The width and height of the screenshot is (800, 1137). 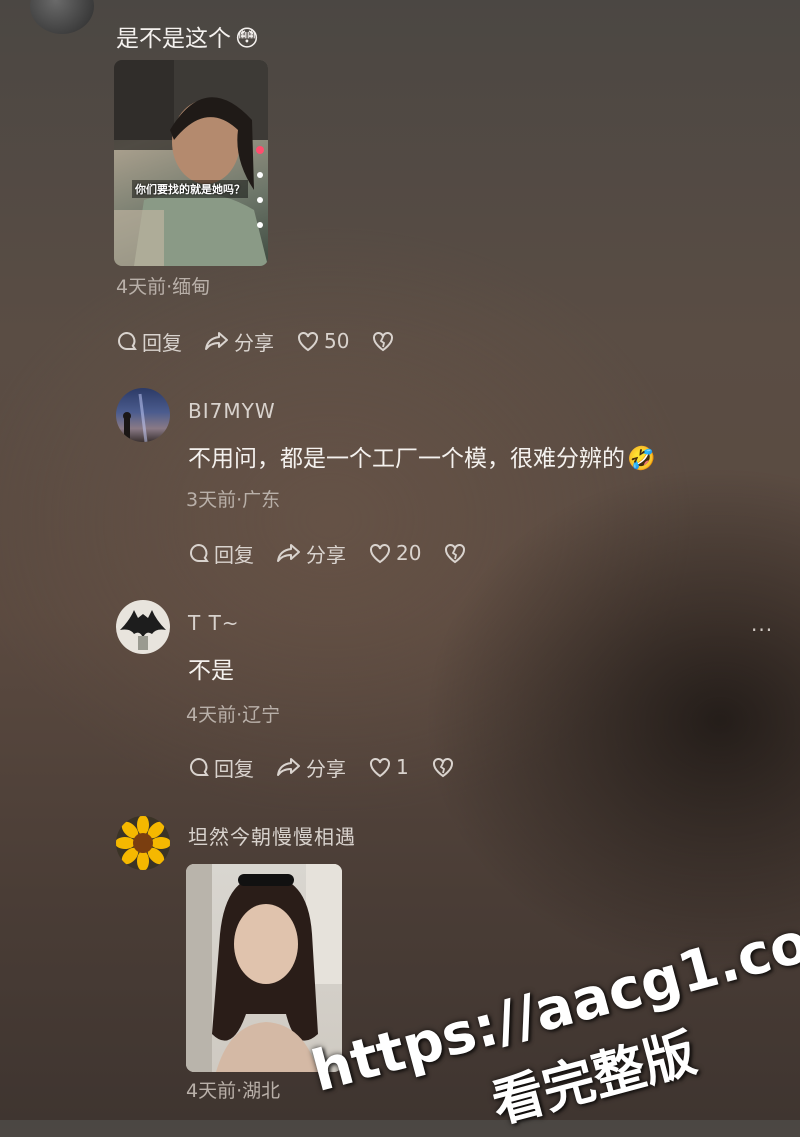 I want to click on comment-actions: 回复 分享 50, so click(x=268, y=341).